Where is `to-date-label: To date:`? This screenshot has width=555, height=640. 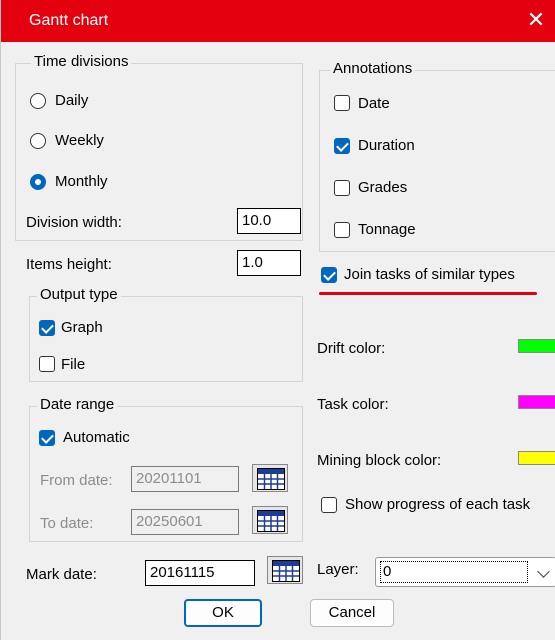 to-date-label: To date: is located at coordinates (67, 523).